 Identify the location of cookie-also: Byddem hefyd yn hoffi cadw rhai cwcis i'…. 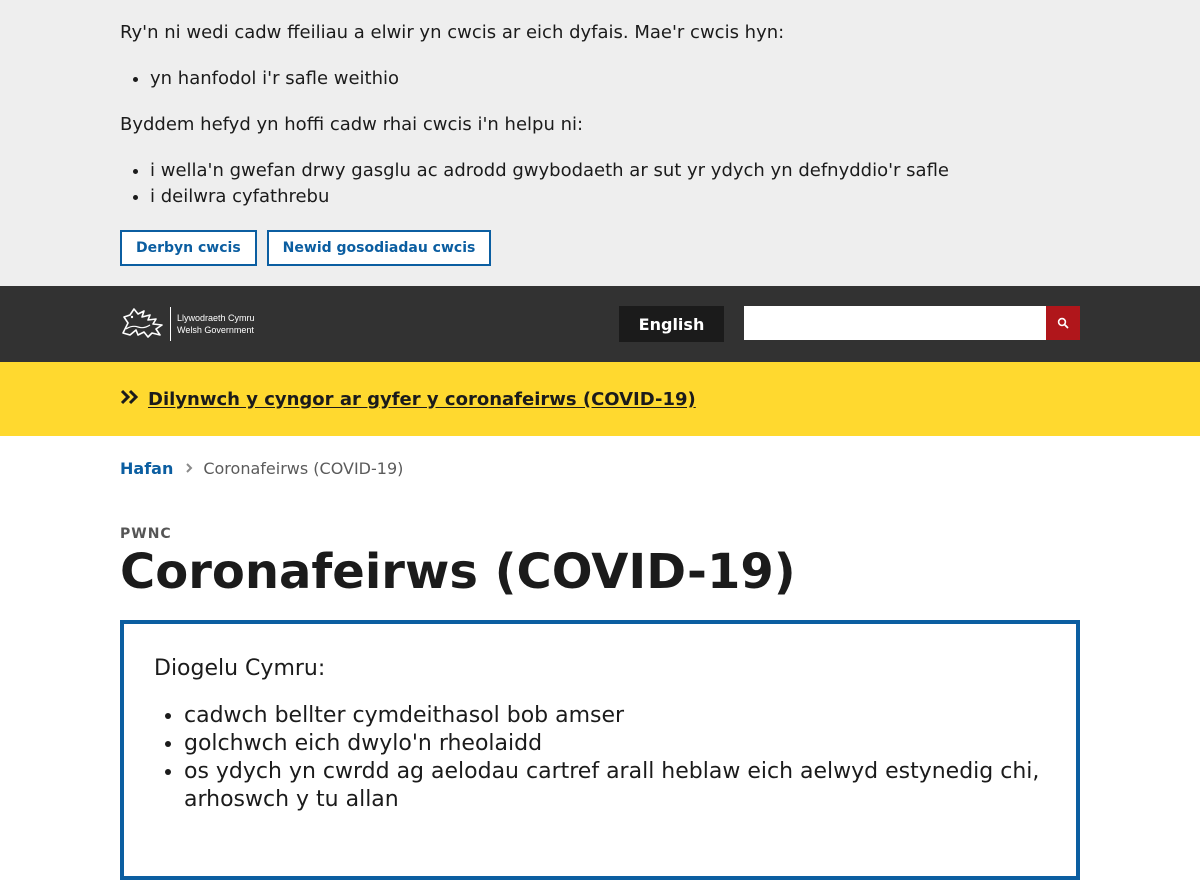
(352, 124).